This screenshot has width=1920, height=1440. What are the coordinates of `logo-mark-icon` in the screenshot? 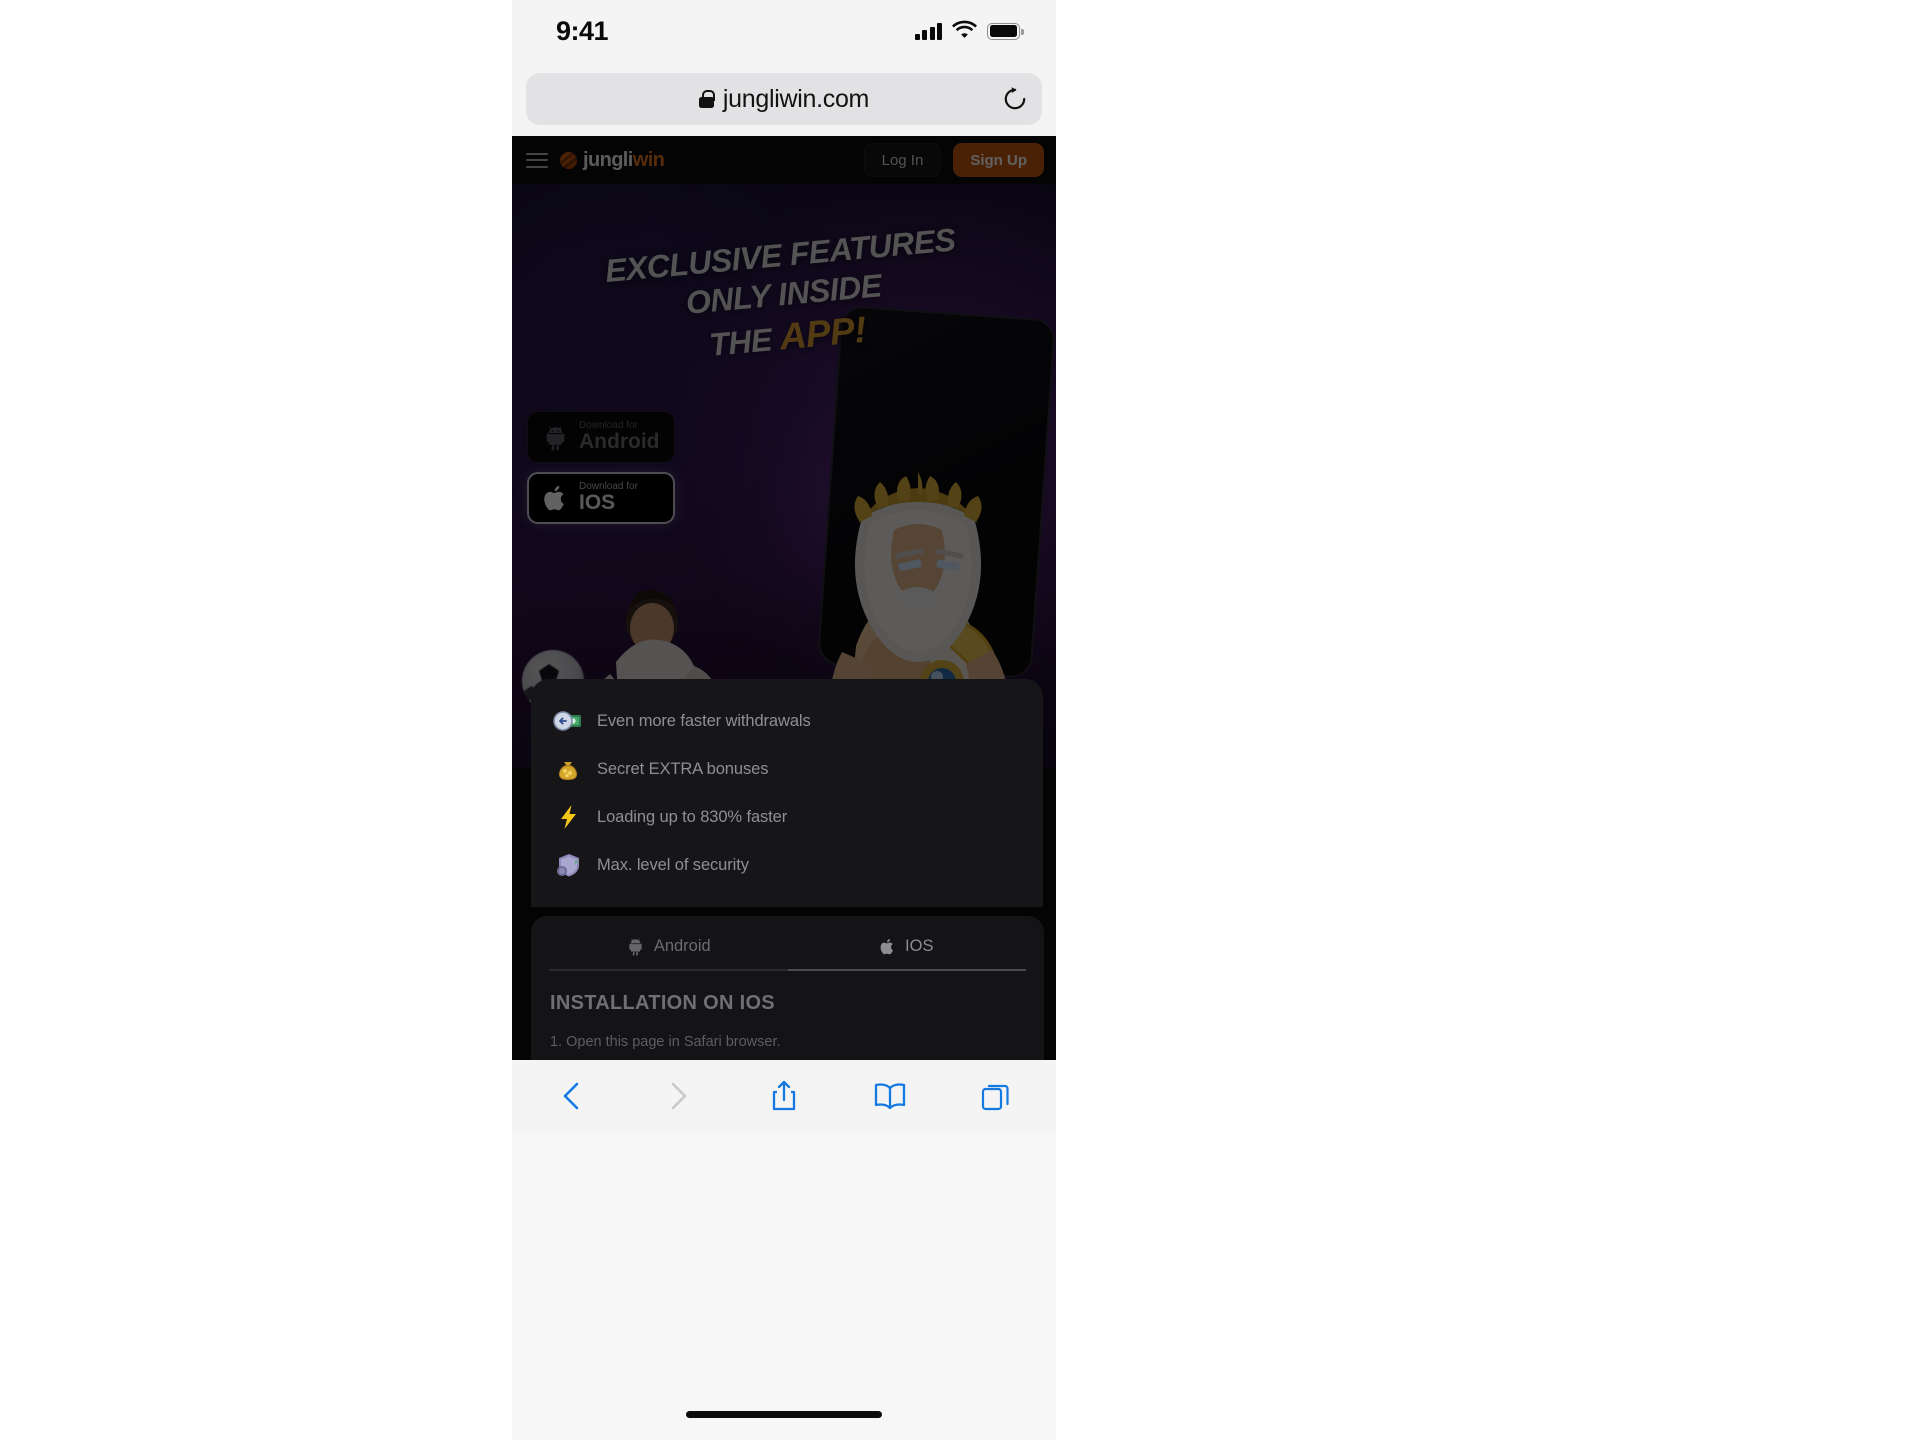 It's located at (568, 160).